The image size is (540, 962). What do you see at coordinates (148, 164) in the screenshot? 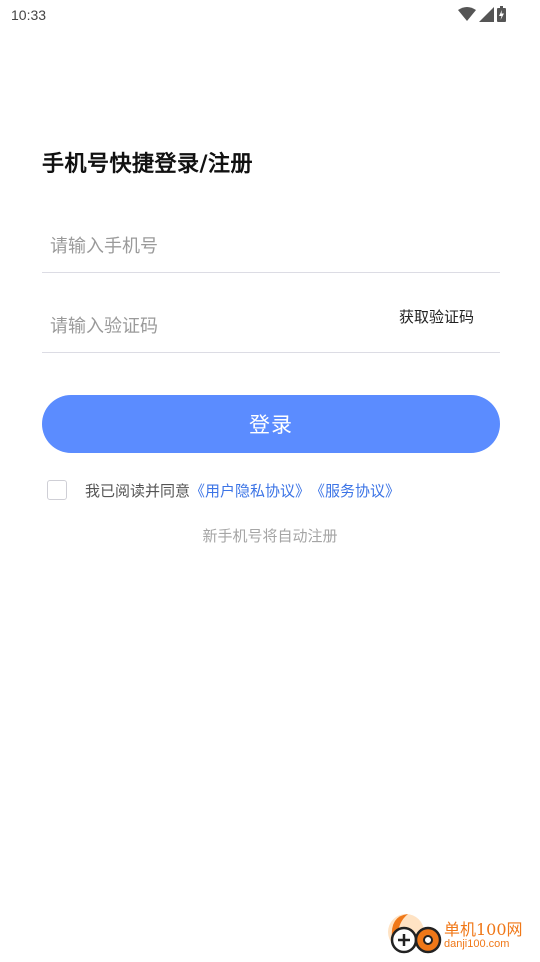
I see `page-title: 手机号快捷登录/注册` at bounding box center [148, 164].